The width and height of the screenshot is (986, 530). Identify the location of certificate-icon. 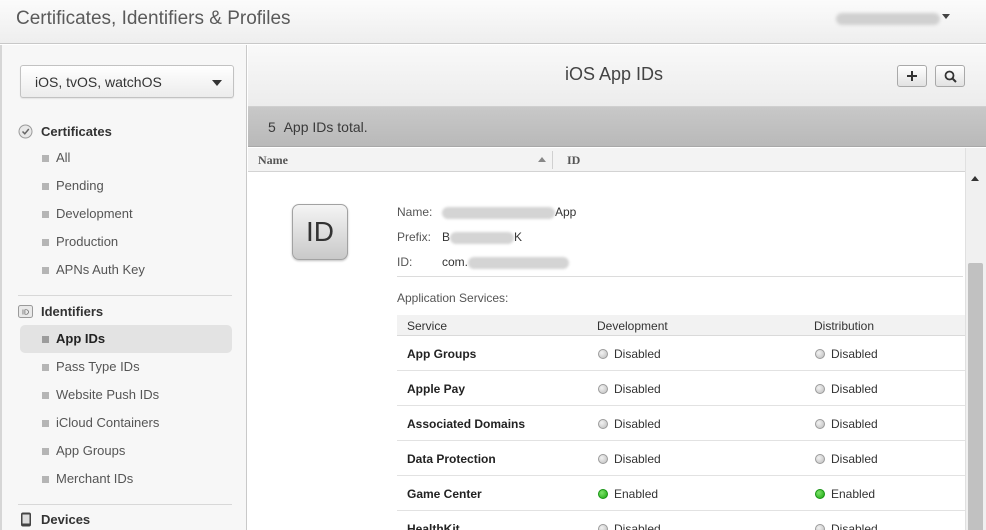
(25, 131).